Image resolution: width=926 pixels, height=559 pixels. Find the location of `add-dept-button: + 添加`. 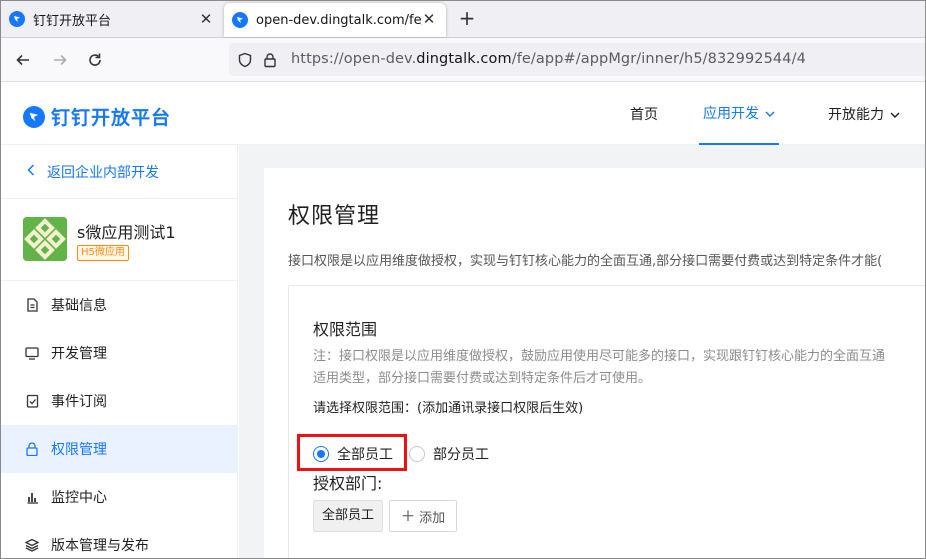

add-dept-button: + 添加 is located at coordinates (423, 516).